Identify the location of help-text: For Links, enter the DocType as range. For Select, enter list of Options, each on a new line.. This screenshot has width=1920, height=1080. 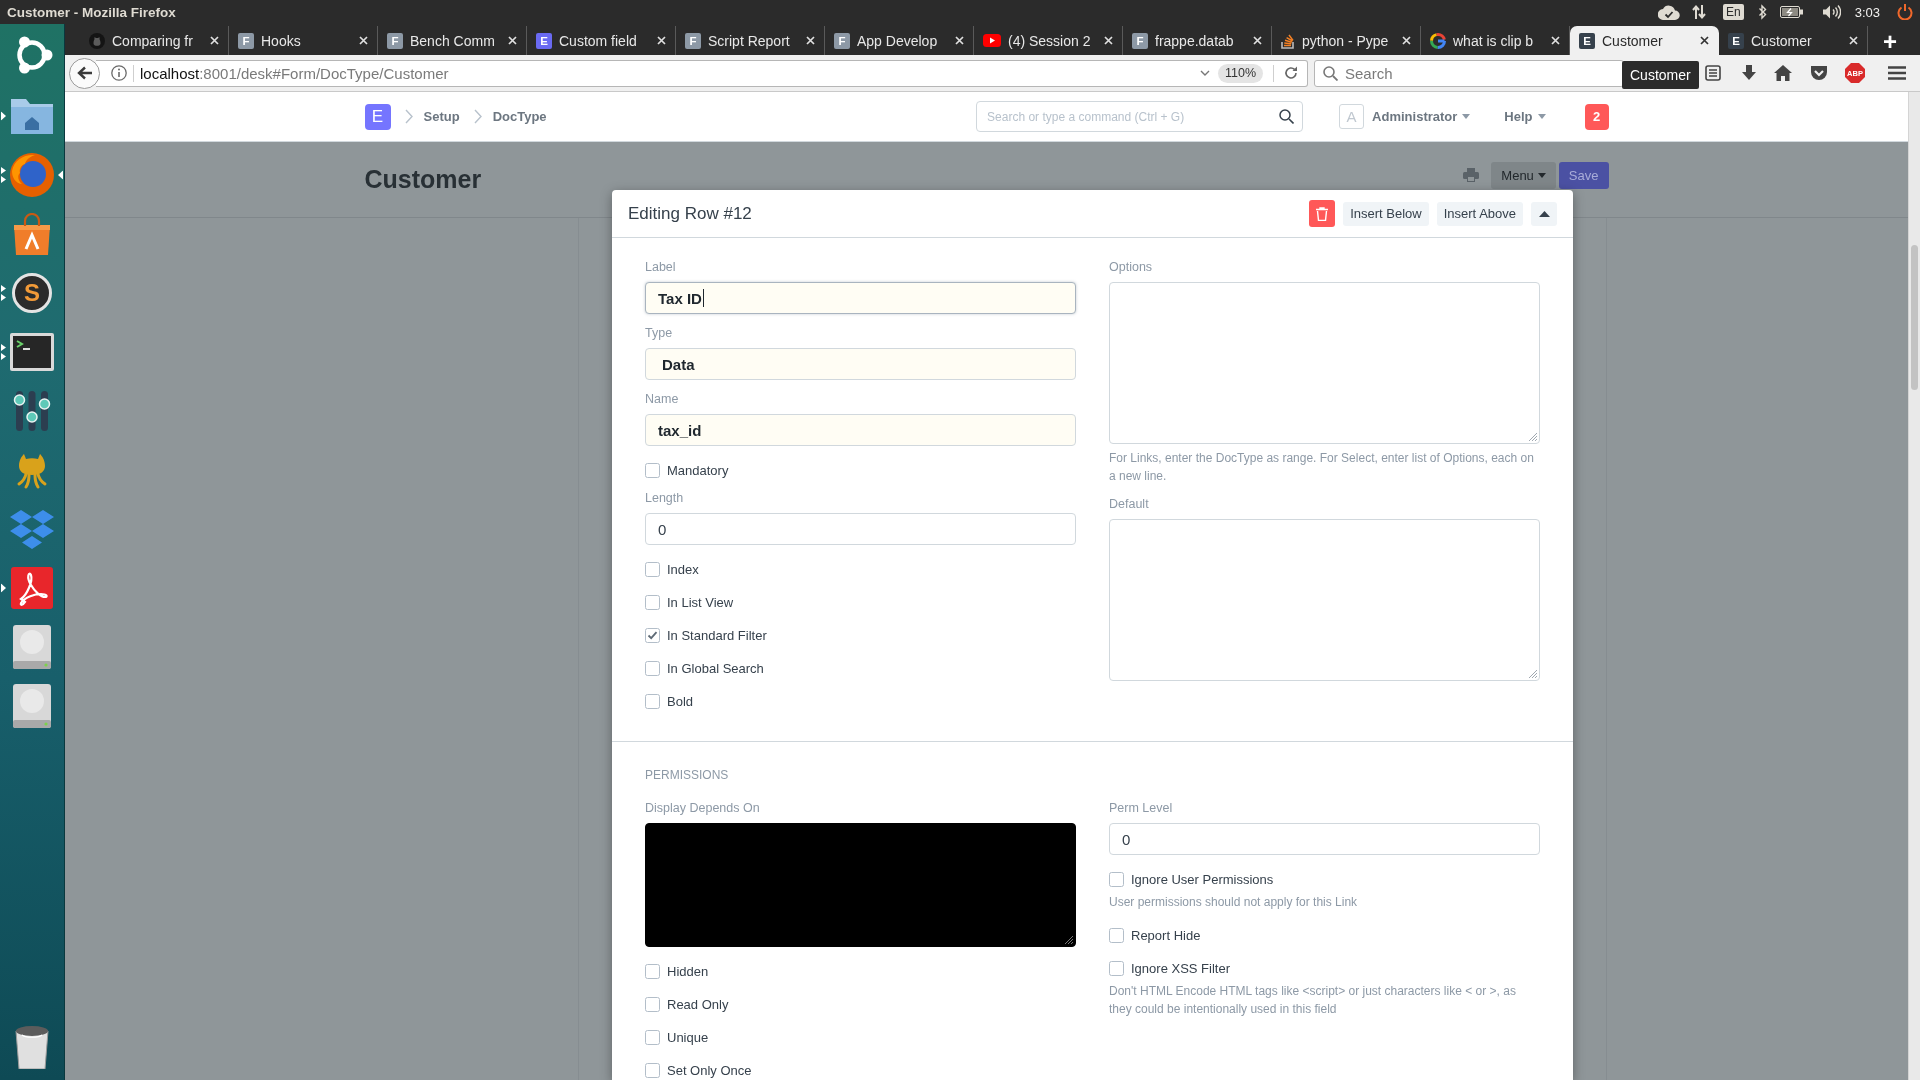
(1322, 467).